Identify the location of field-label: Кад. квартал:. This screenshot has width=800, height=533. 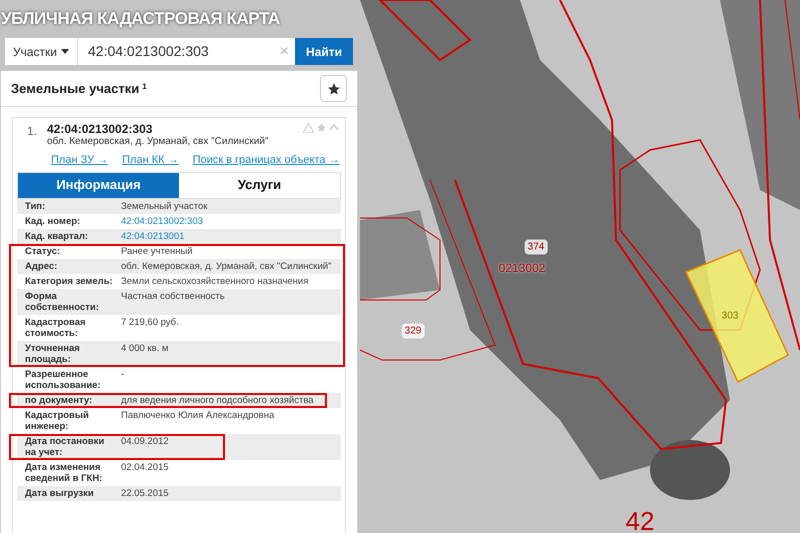
(57, 236).